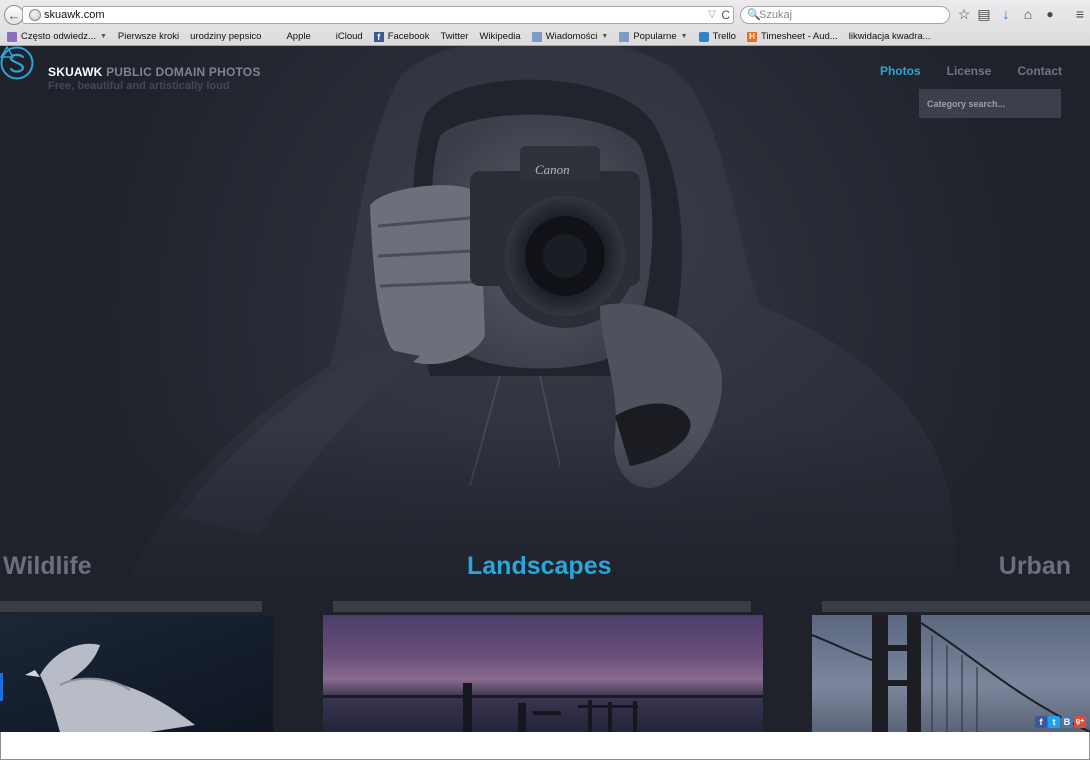 Image resolution: width=1090 pixels, height=760 pixels. I want to click on photo-landscapes, so click(543, 673).